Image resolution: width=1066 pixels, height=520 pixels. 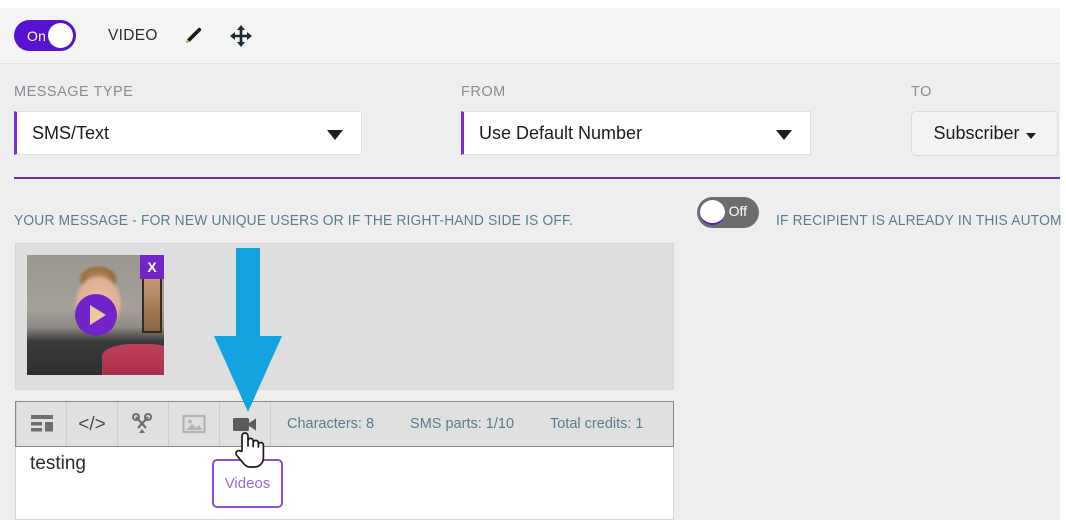 What do you see at coordinates (71, 132) in the screenshot?
I see `message-type-value: SMS/Text` at bounding box center [71, 132].